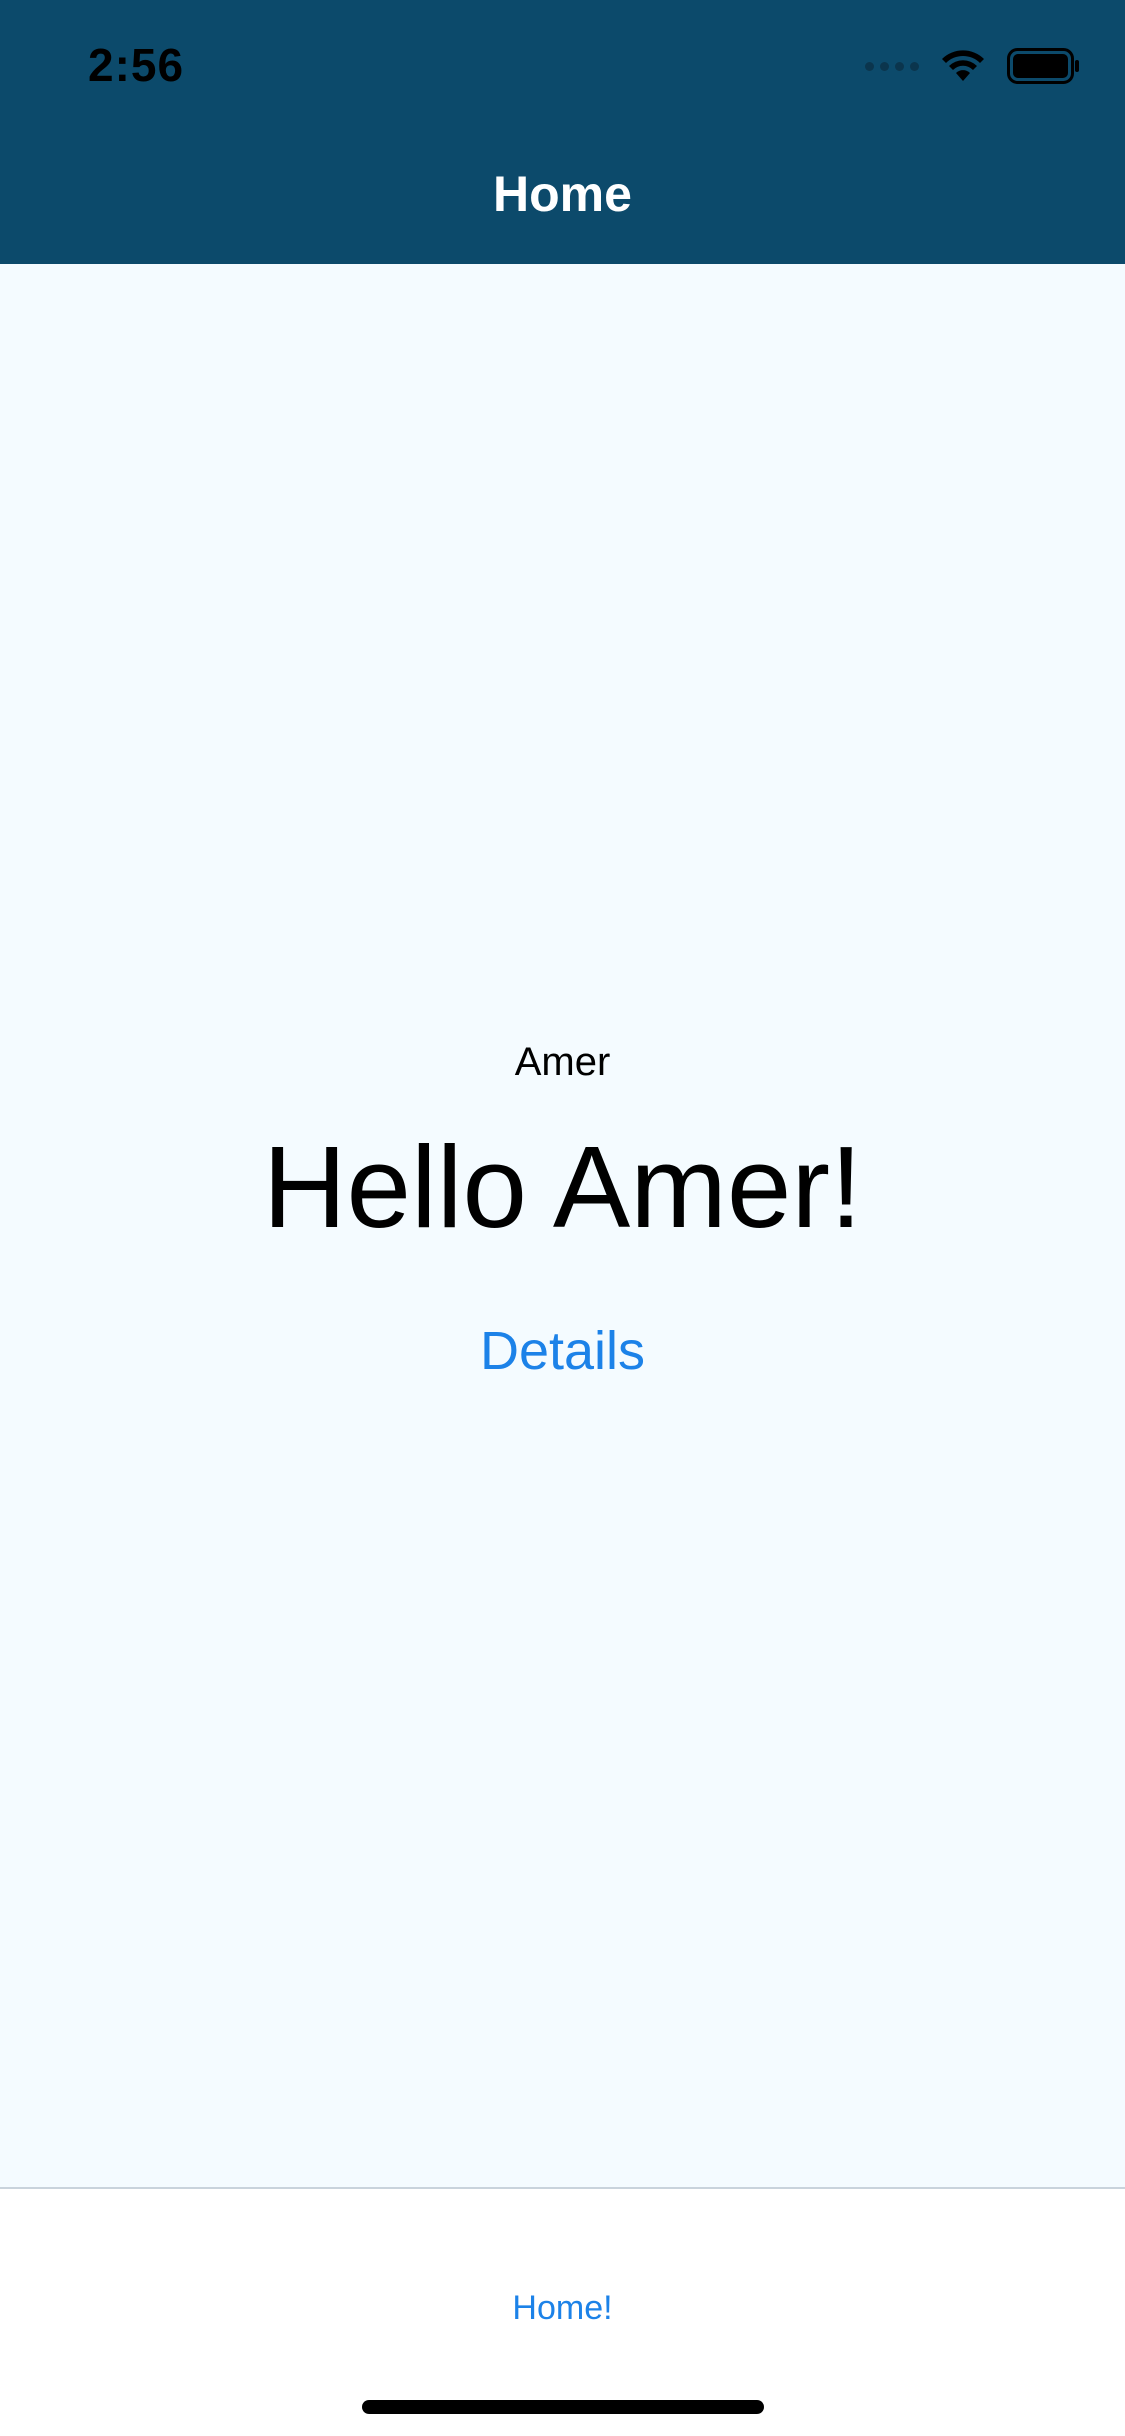 This screenshot has width=1125, height=2436. What do you see at coordinates (562, 1187) in the screenshot?
I see `greeting-text: Hello Amer!` at bounding box center [562, 1187].